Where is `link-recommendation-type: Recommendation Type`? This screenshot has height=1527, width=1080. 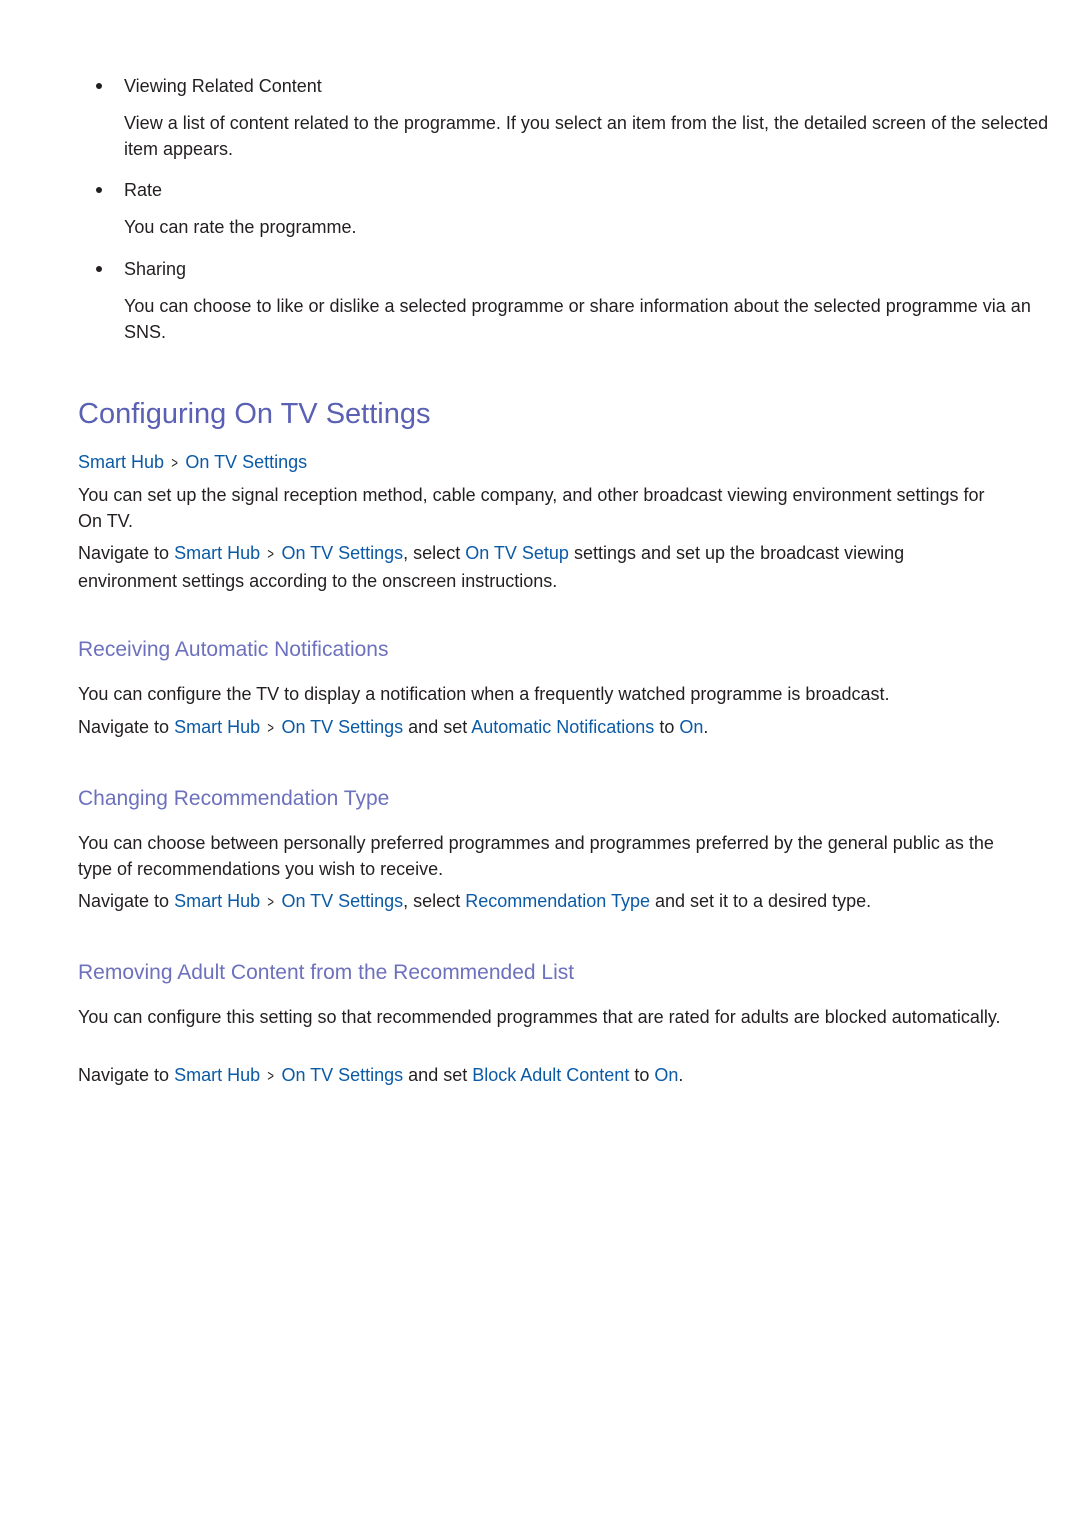
link-recommendation-type: Recommendation Type is located at coordinates (557, 901).